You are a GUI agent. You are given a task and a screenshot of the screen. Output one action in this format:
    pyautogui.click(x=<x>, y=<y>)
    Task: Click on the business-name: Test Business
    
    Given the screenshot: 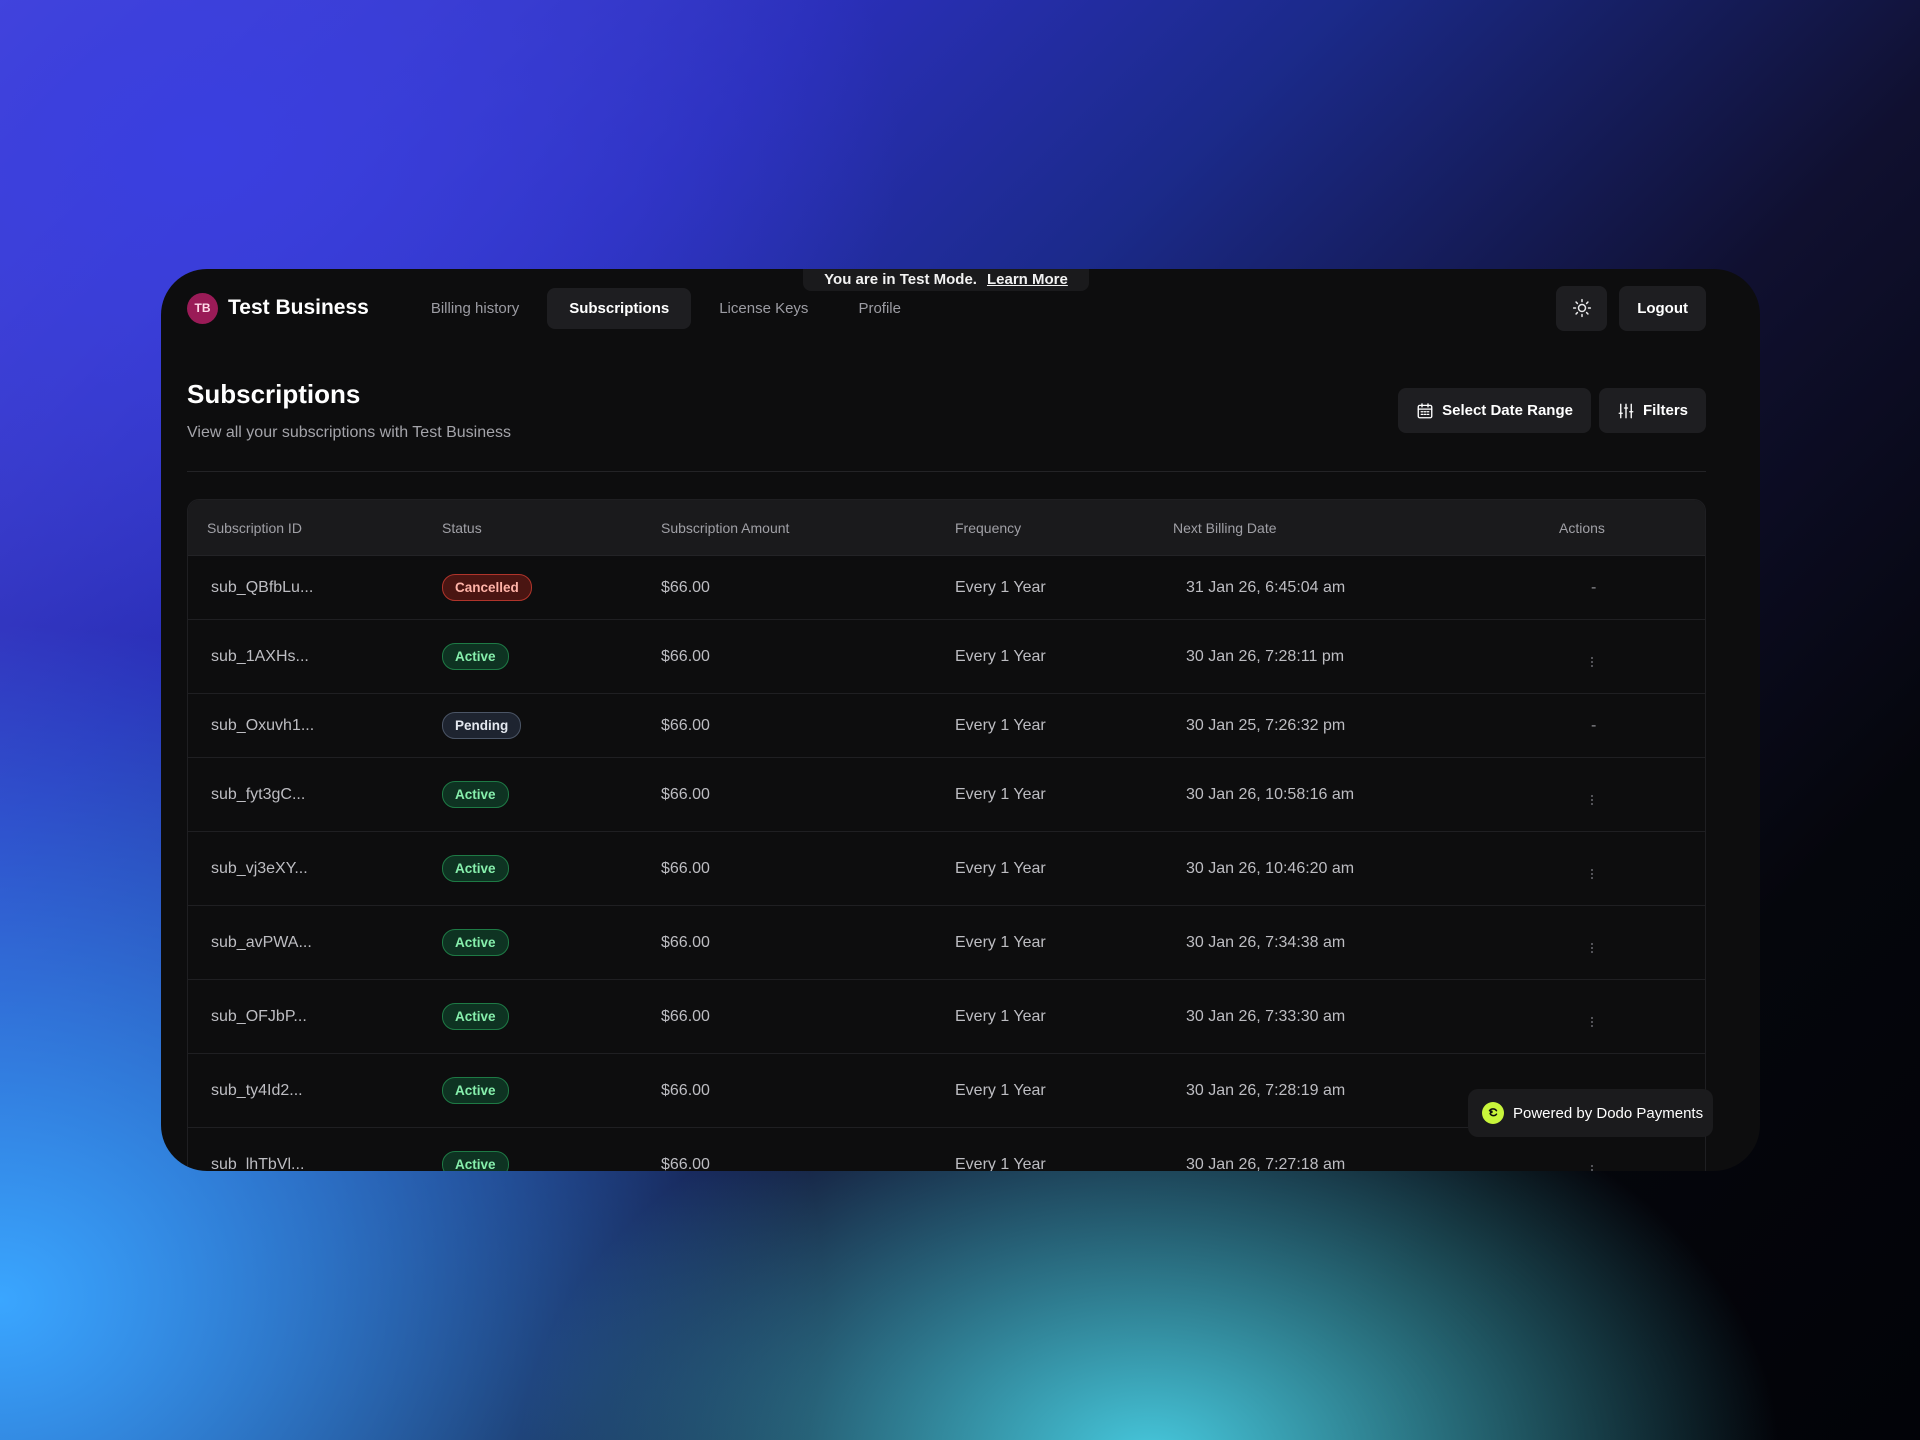 What is the action you would take?
    pyautogui.click(x=298, y=307)
    